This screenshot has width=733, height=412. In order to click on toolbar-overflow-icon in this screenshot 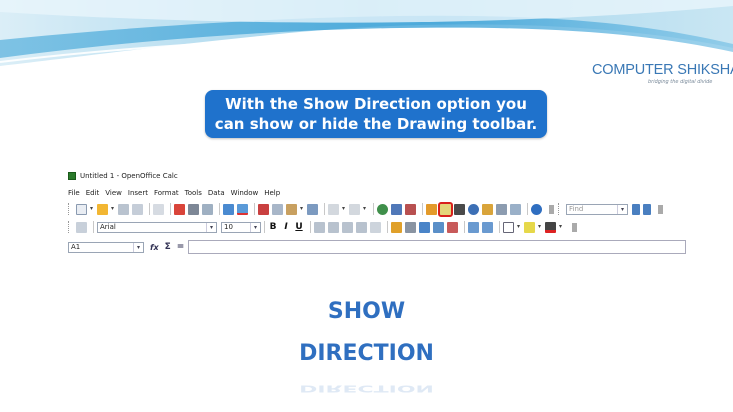, I will do `click(551, 209)`.